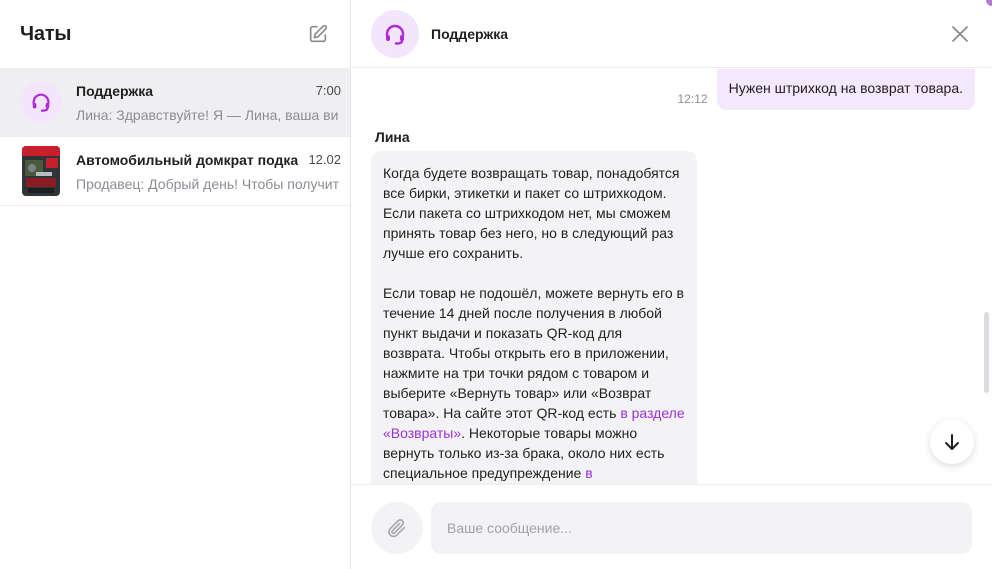 Image resolution: width=992 pixels, height=569 pixels. What do you see at coordinates (701, 528) in the screenshot?
I see `message-input` at bounding box center [701, 528].